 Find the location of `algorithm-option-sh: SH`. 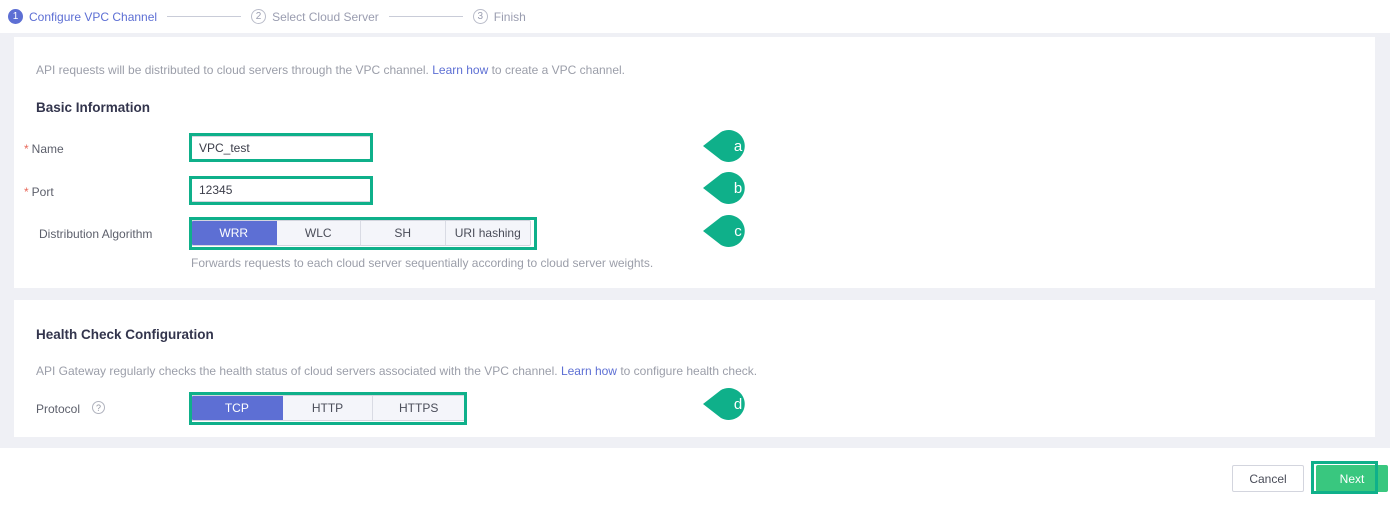

algorithm-option-sh: SH is located at coordinates (403, 233).